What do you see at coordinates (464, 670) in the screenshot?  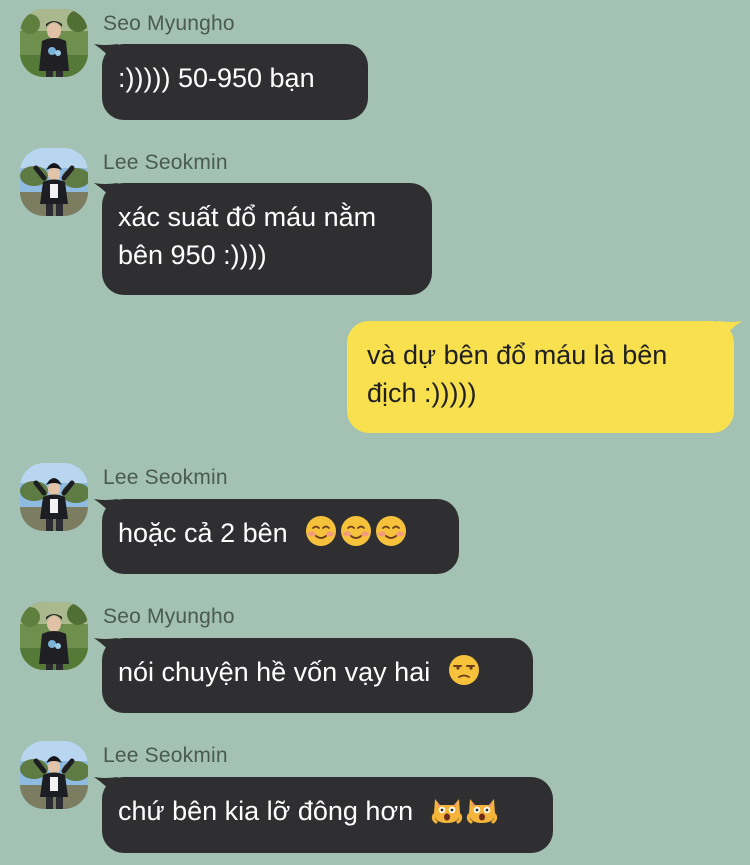 I see `unamused-face-icon` at bounding box center [464, 670].